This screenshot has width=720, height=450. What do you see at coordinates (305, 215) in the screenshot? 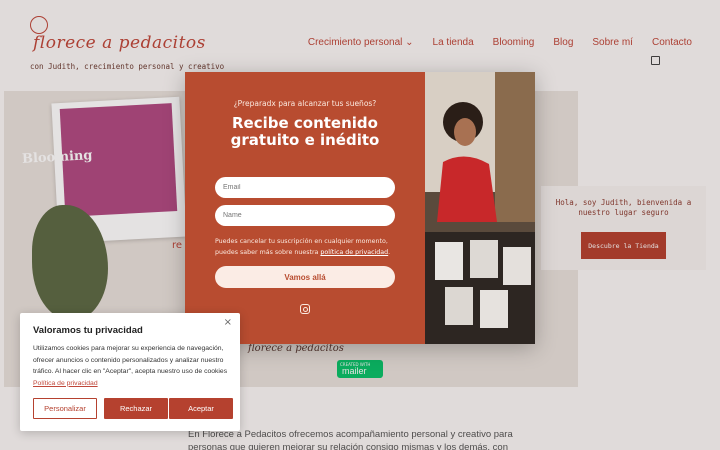
I see `name-field` at bounding box center [305, 215].